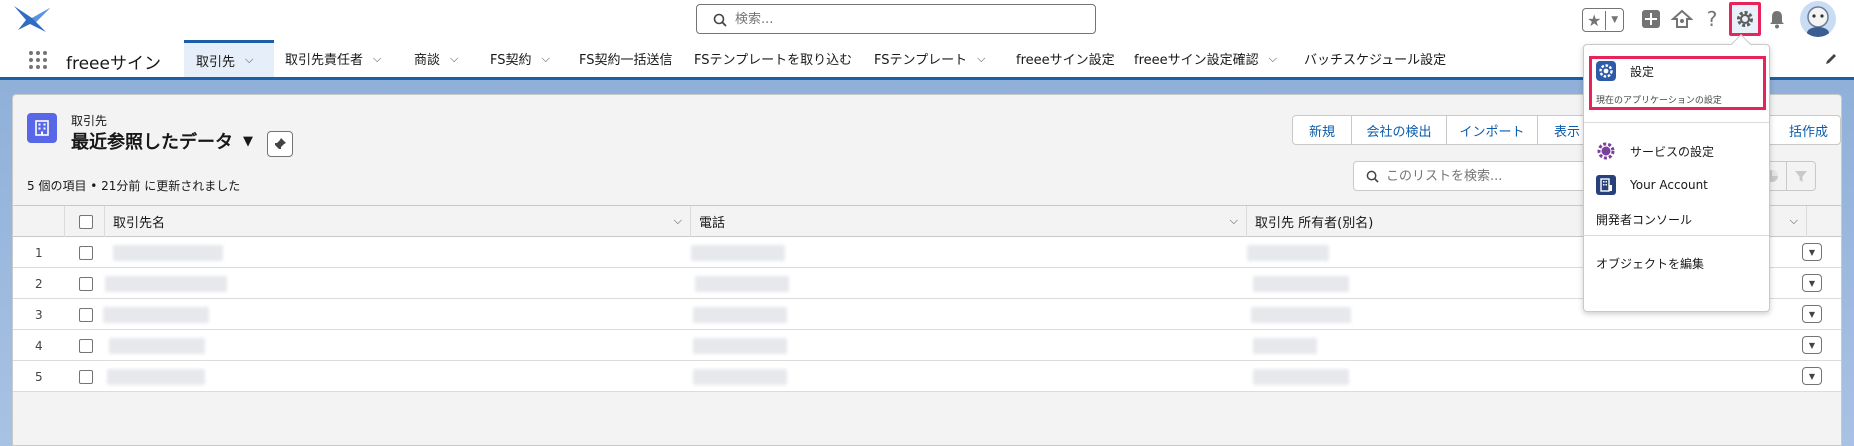 This screenshot has height=446, width=1854. I want to click on table-row: 3 ▼, so click(927, 314).